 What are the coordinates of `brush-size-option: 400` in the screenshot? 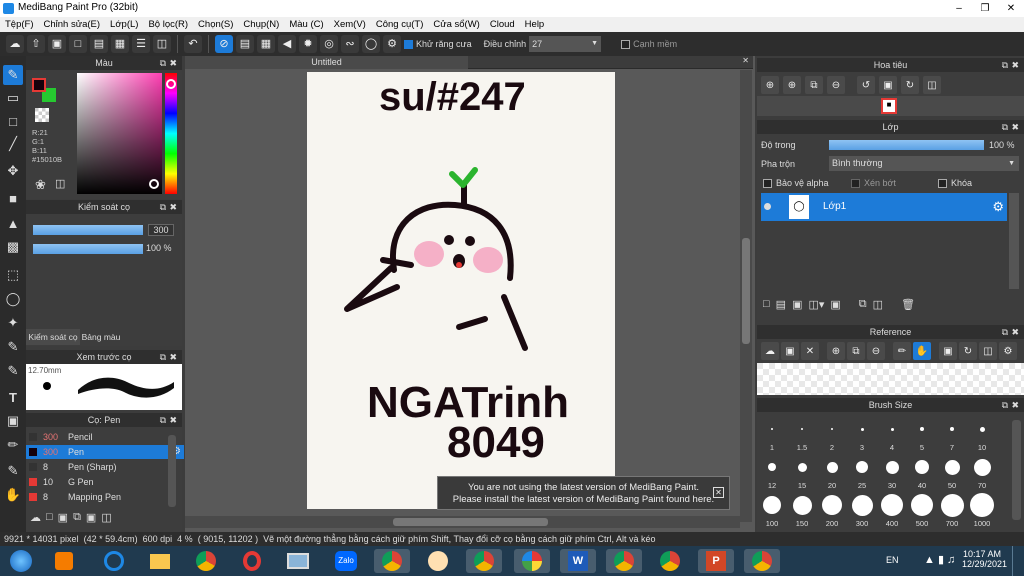 It's located at (892, 512).